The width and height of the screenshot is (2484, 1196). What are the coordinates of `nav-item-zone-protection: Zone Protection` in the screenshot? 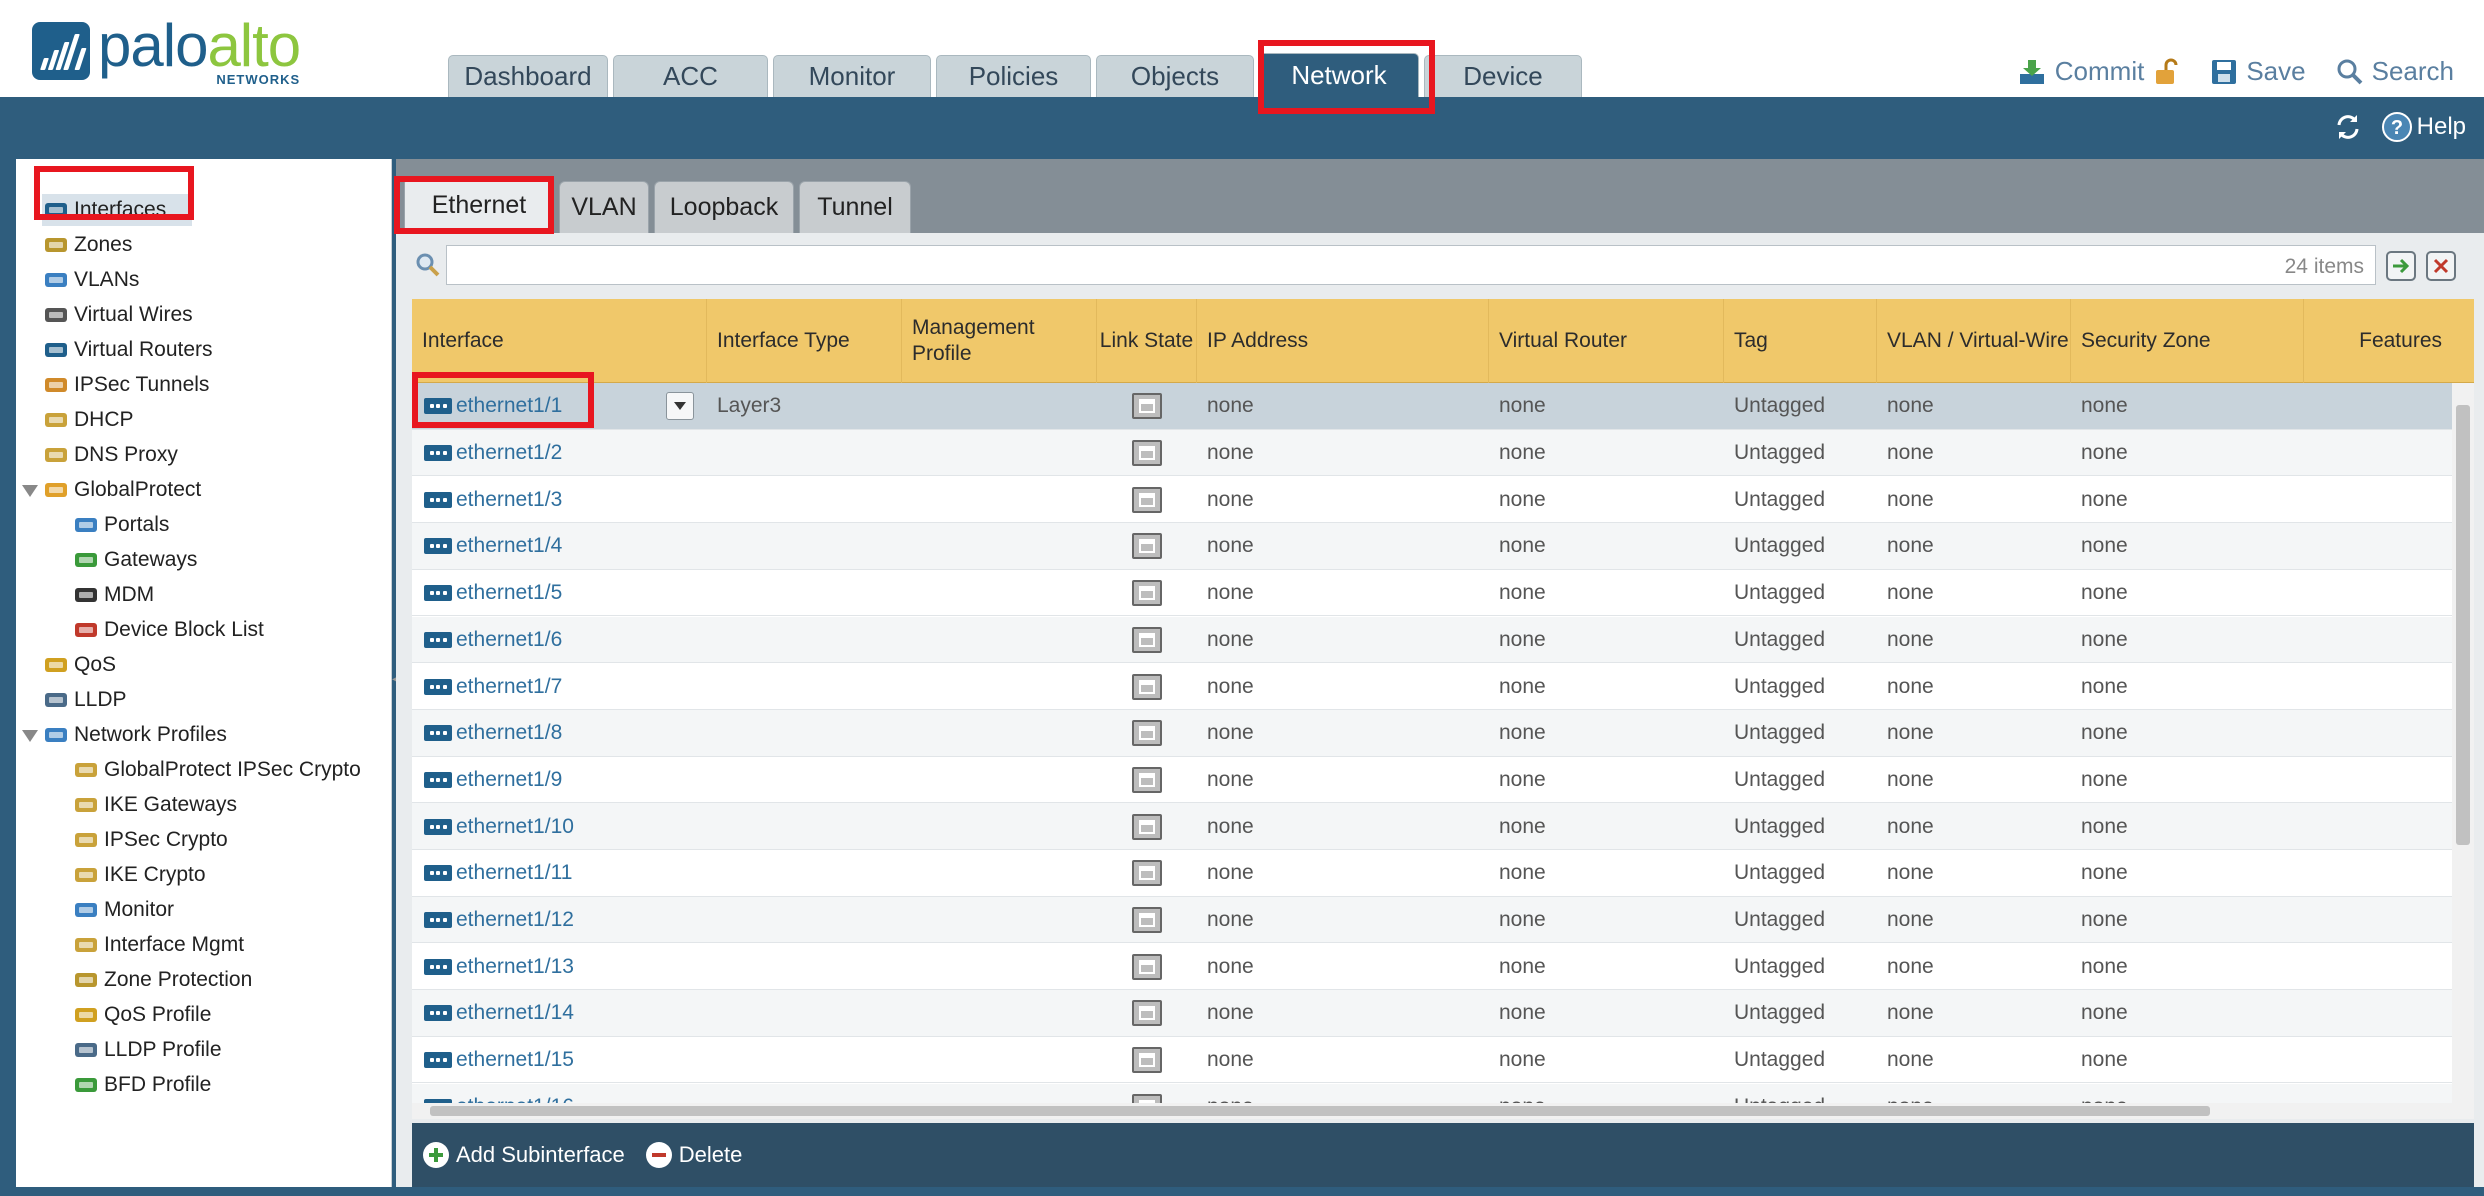 It's located at (162, 980).